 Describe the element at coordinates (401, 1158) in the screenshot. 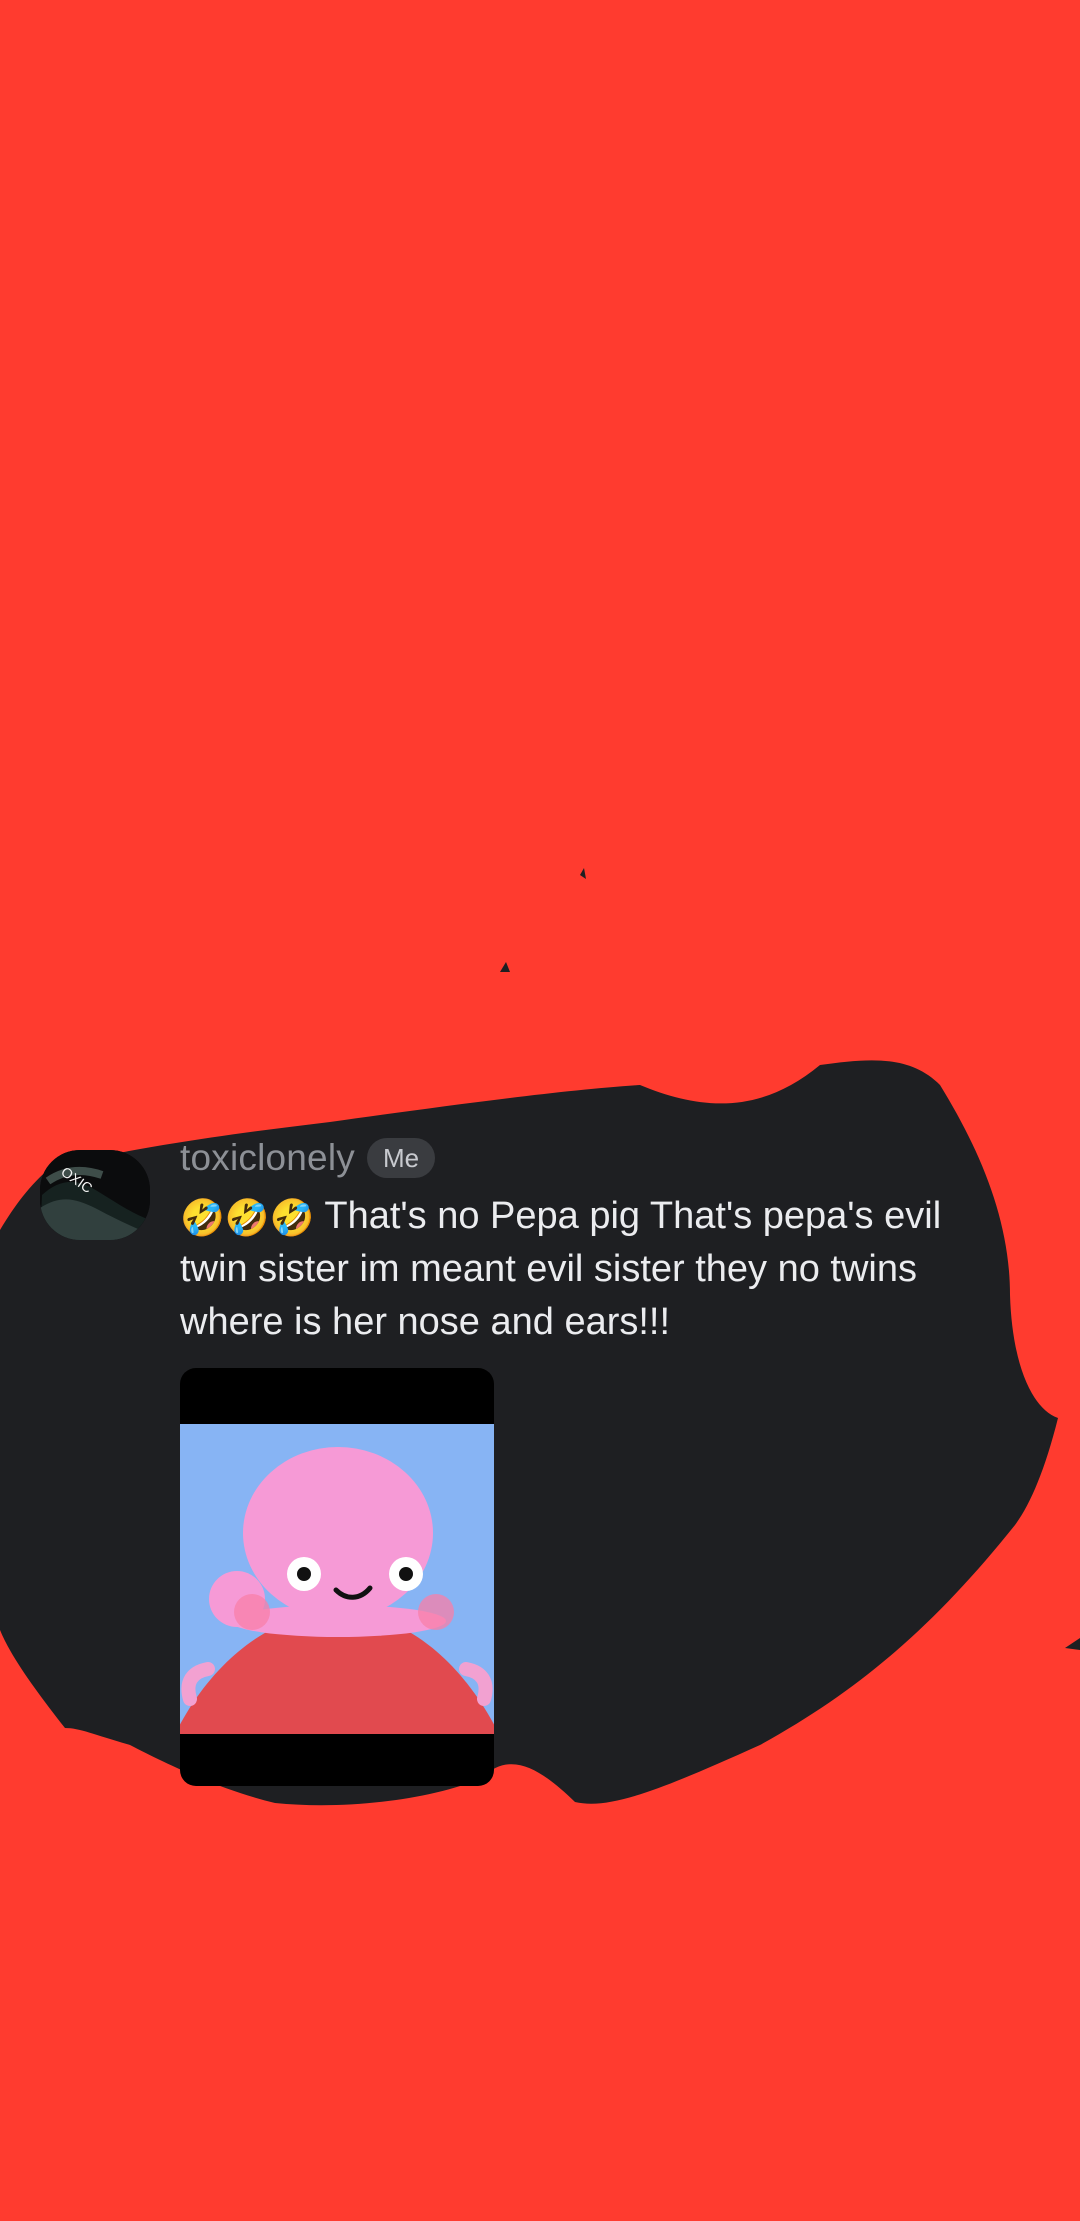

I see `me-badge: Me` at that location.